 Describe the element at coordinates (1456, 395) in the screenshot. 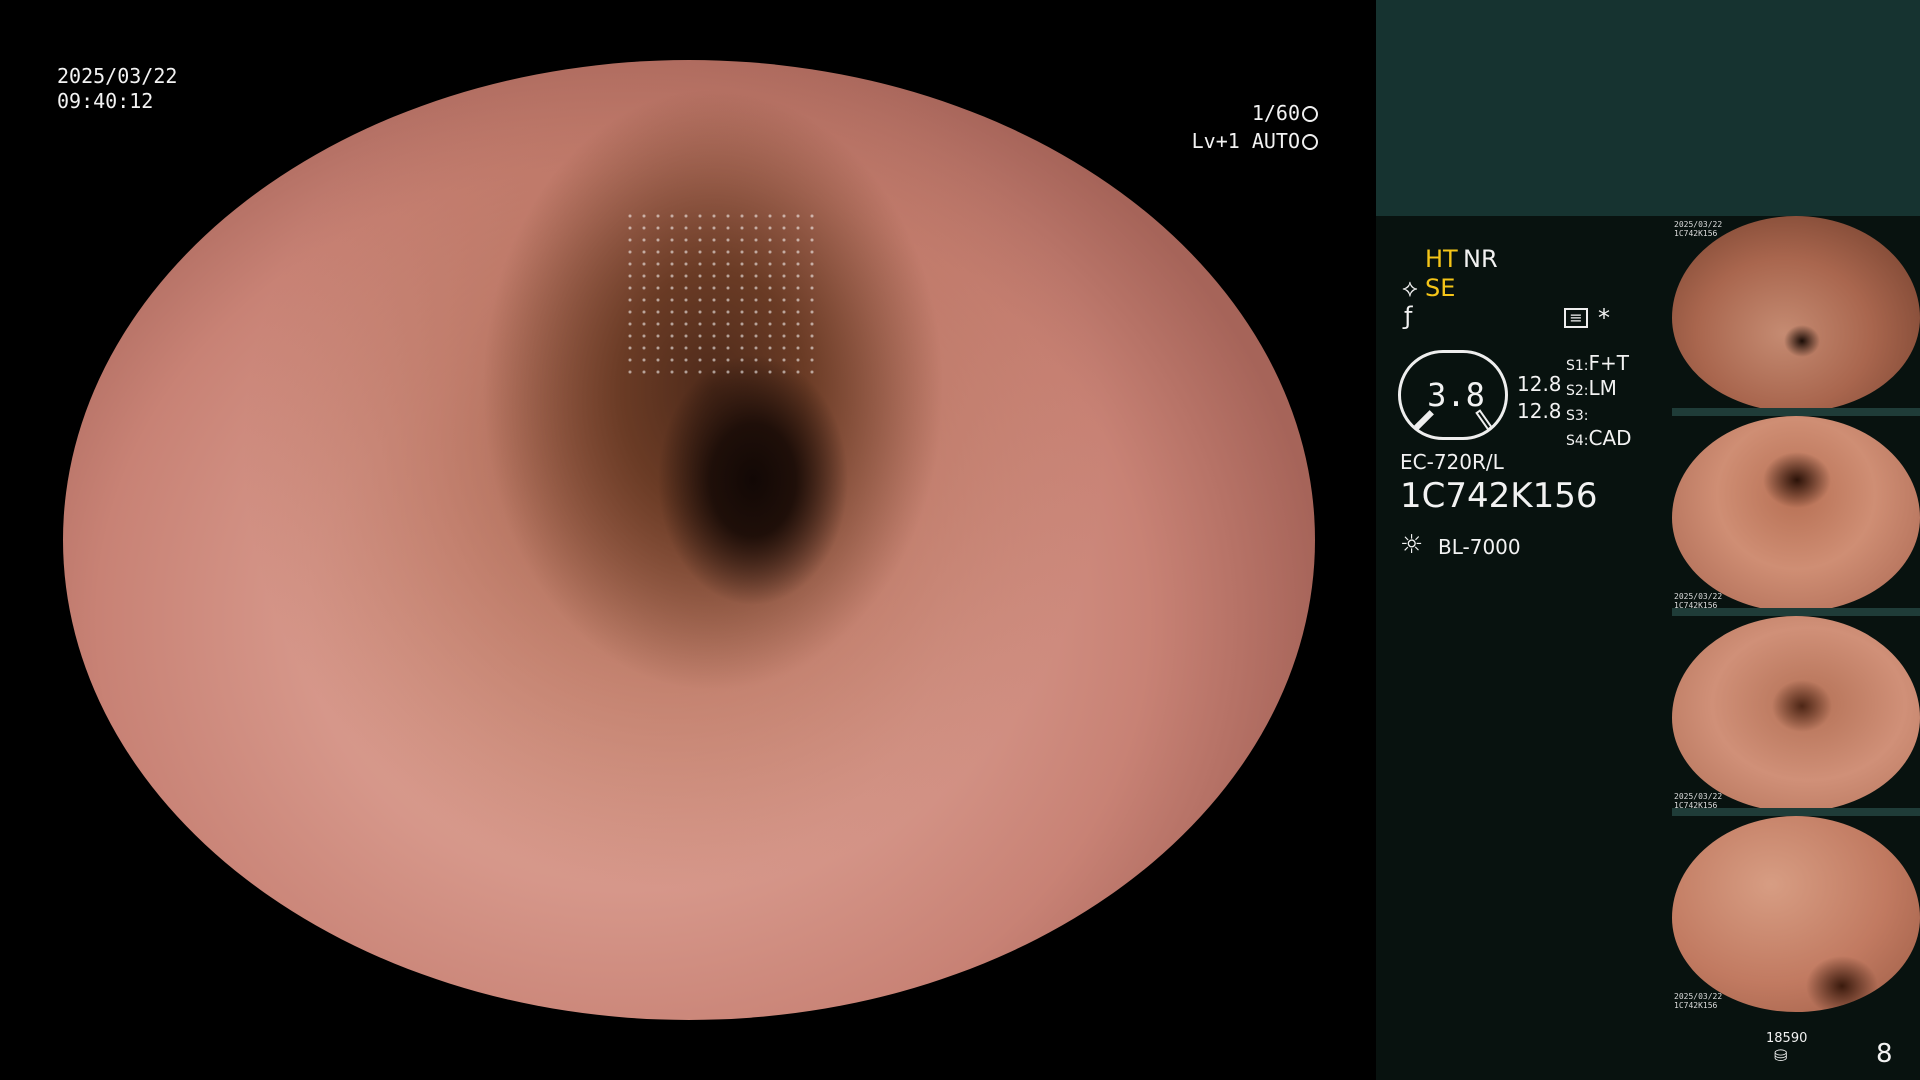

I see `gauge-value: 3.8` at that location.